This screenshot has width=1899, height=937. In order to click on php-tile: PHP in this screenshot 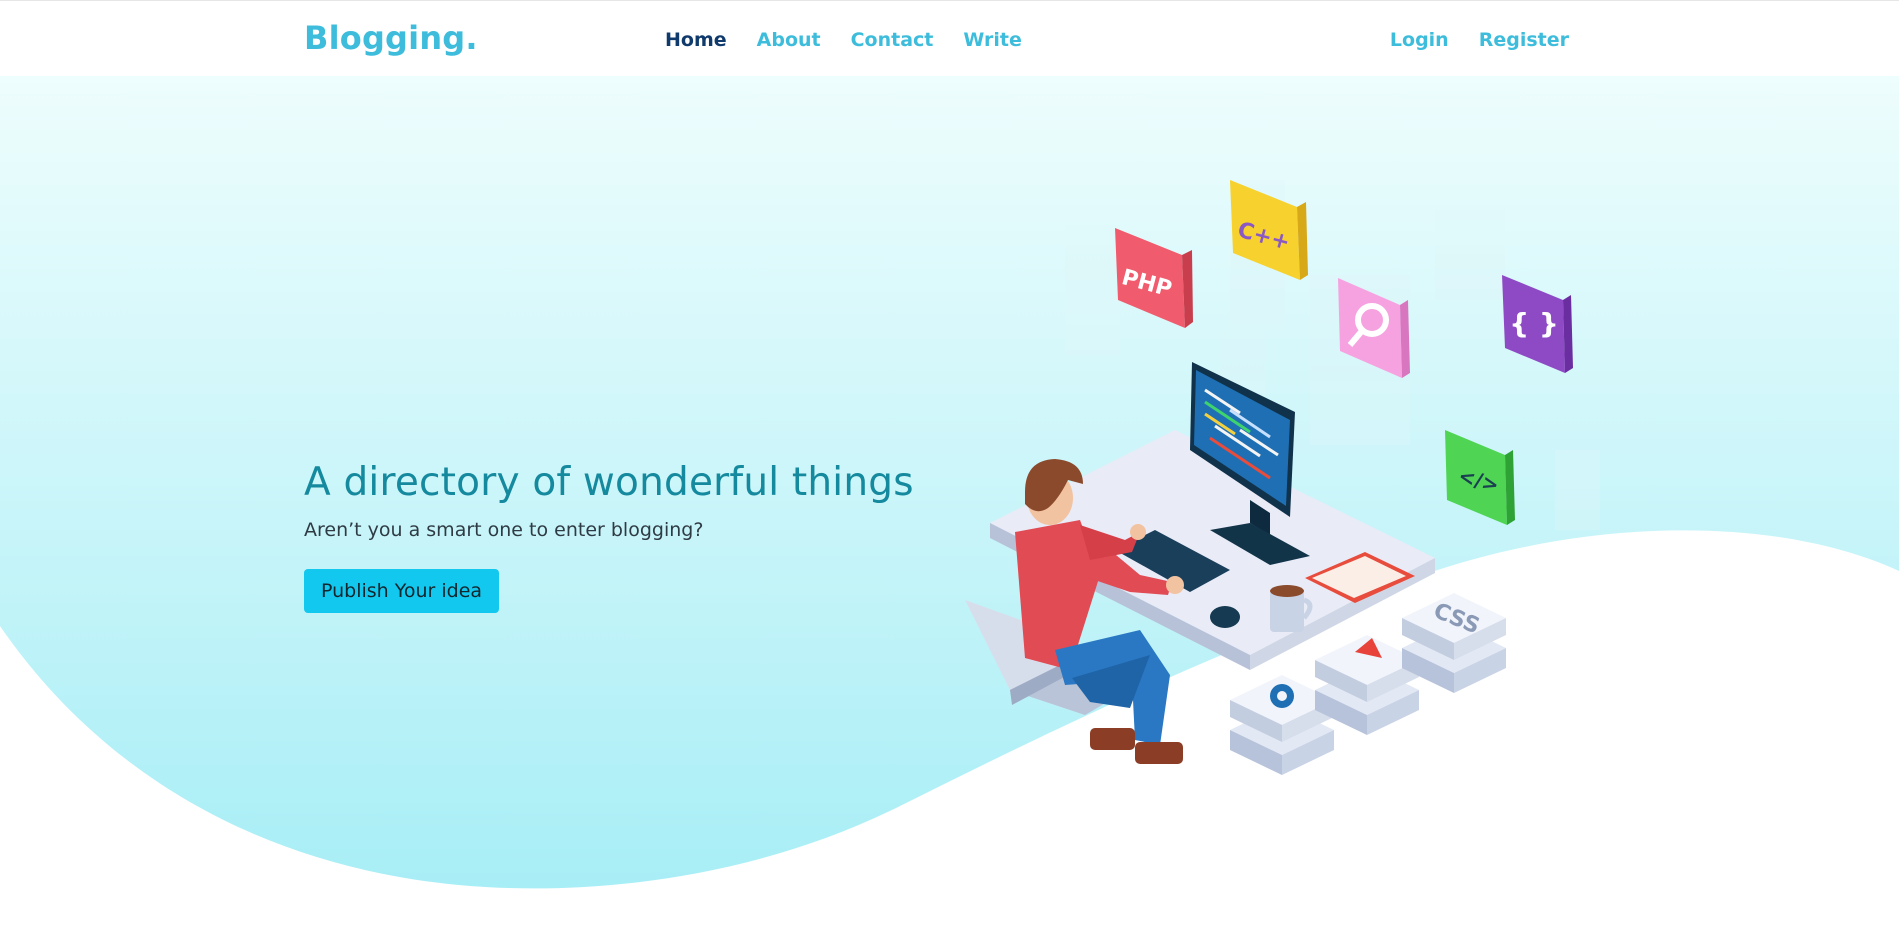, I will do `click(1154, 278)`.